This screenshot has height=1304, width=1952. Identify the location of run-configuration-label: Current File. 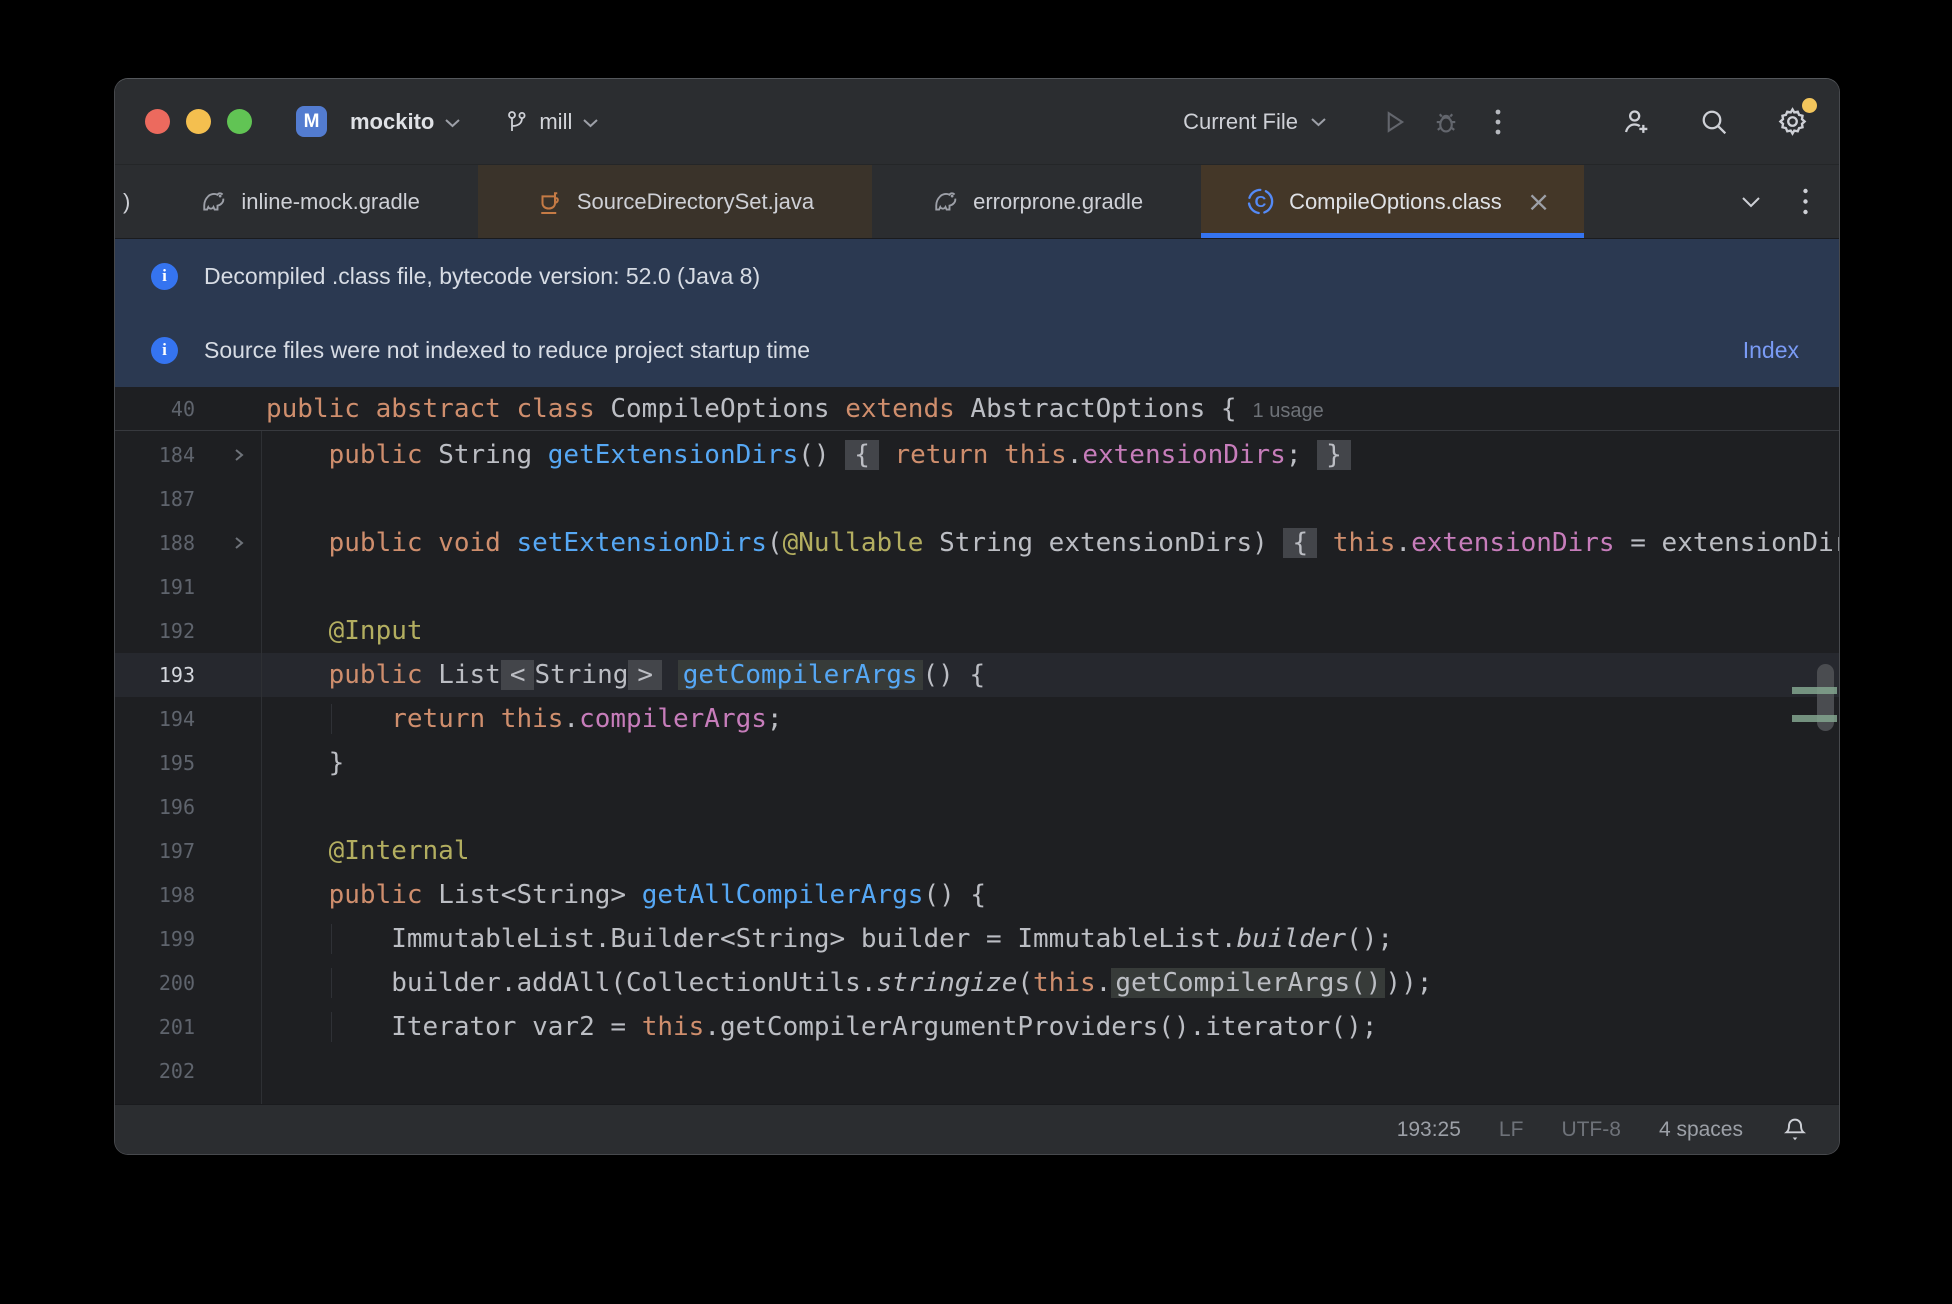
(1240, 121).